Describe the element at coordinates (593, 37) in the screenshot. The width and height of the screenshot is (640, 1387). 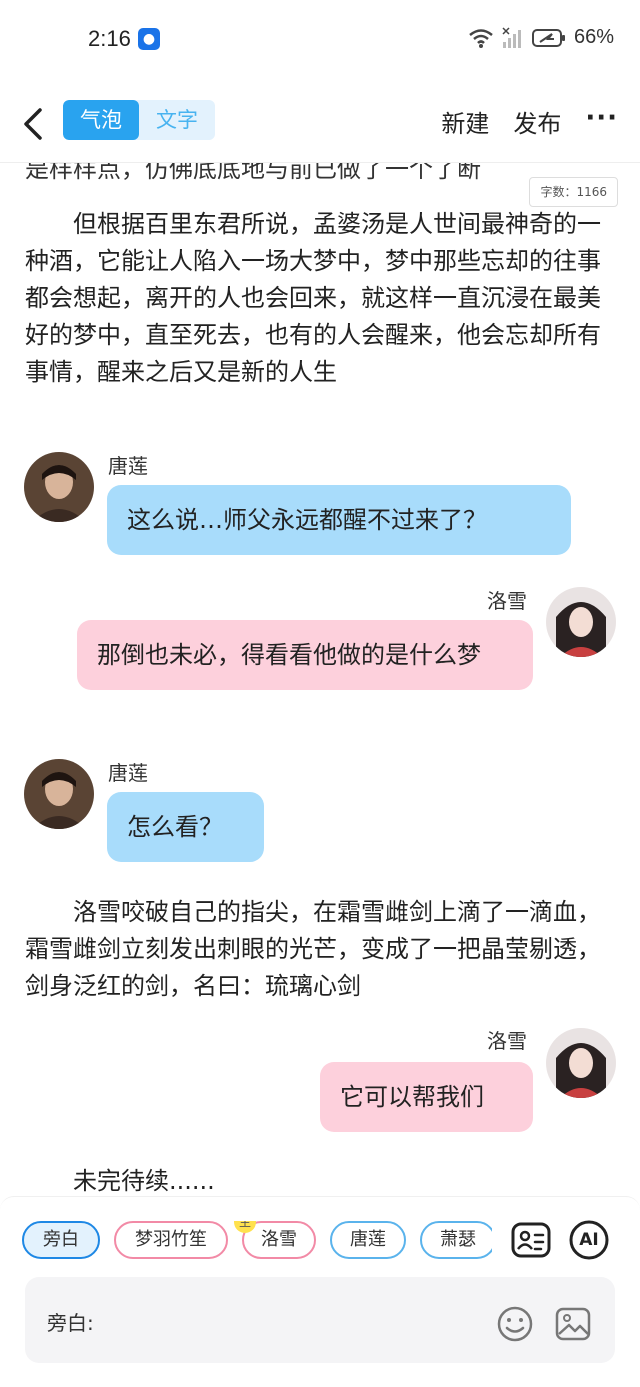
I see `battery-percent: 66%` at that location.